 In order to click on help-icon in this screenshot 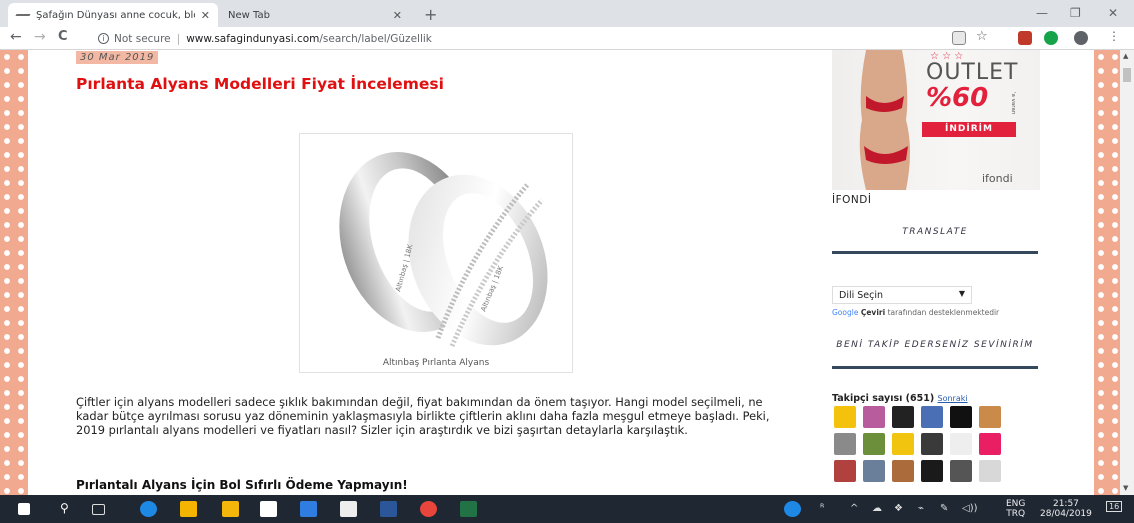, I will do `click(792, 509)`.